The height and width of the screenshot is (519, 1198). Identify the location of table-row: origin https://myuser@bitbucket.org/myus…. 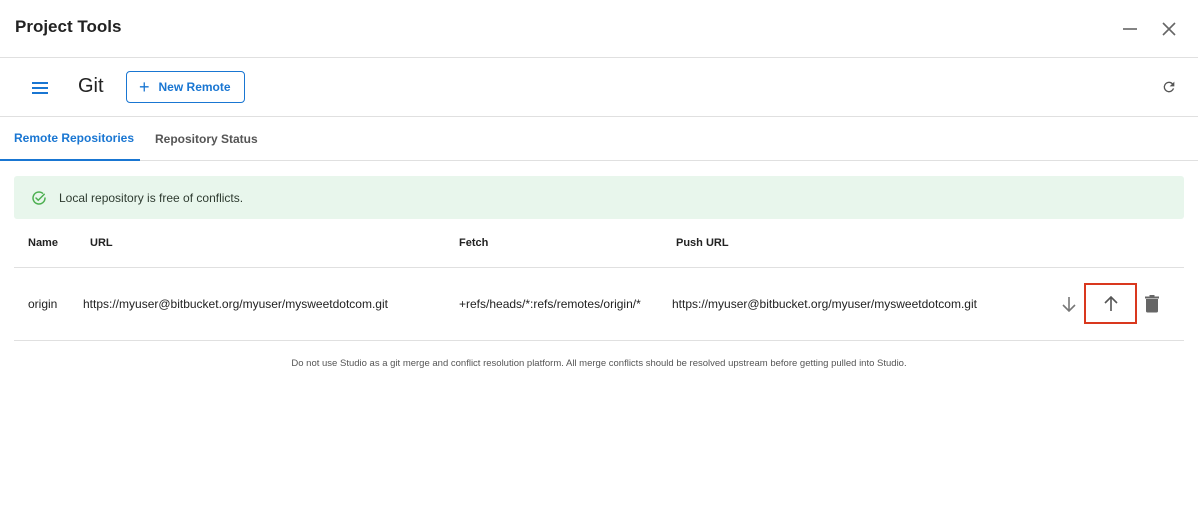
(599, 304).